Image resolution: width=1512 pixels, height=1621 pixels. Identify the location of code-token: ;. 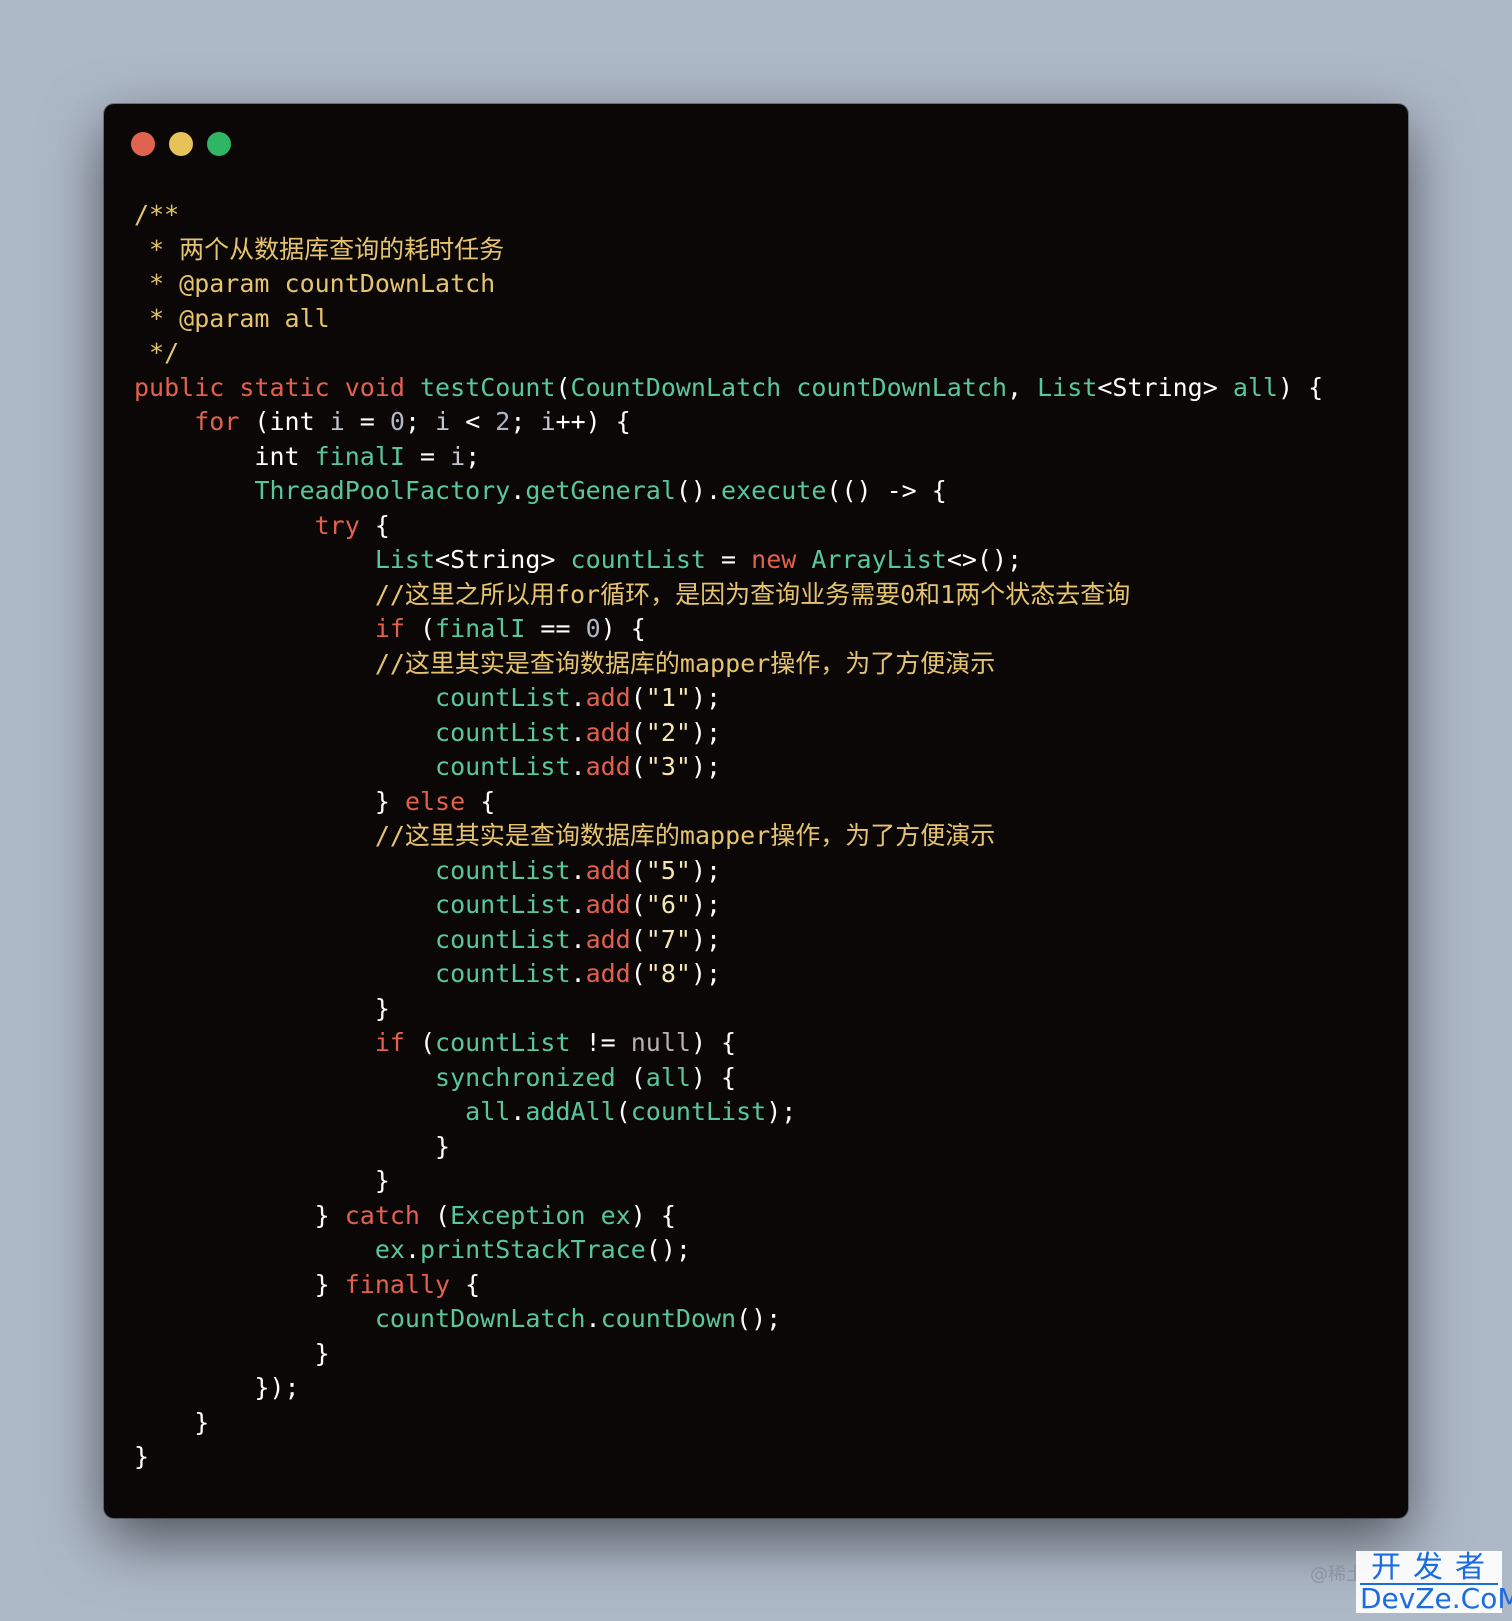
(420, 421).